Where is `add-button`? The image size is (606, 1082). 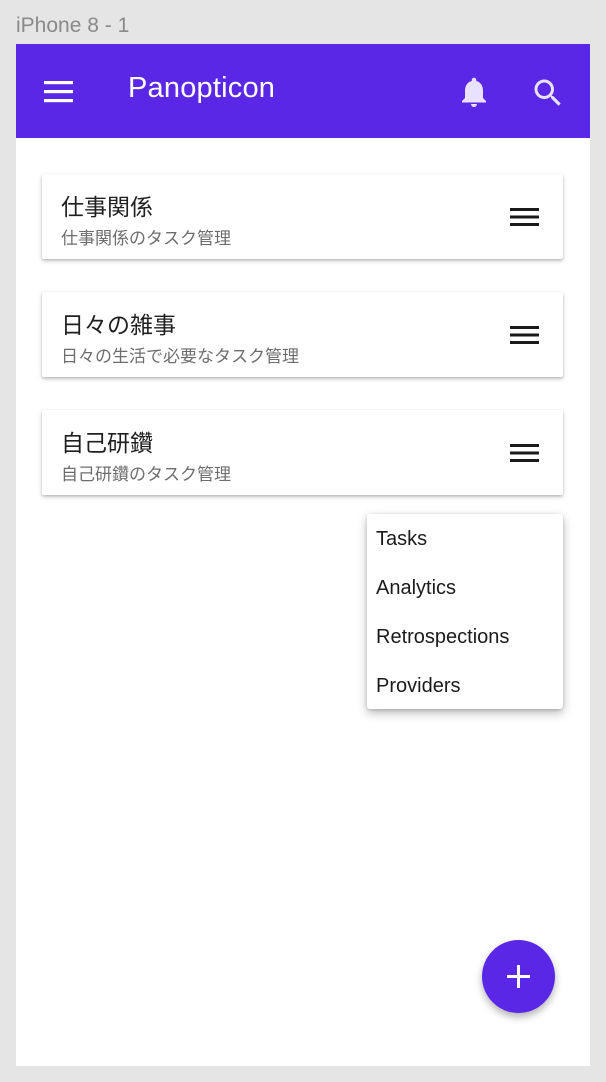
add-button is located at coordinates (518, 976).